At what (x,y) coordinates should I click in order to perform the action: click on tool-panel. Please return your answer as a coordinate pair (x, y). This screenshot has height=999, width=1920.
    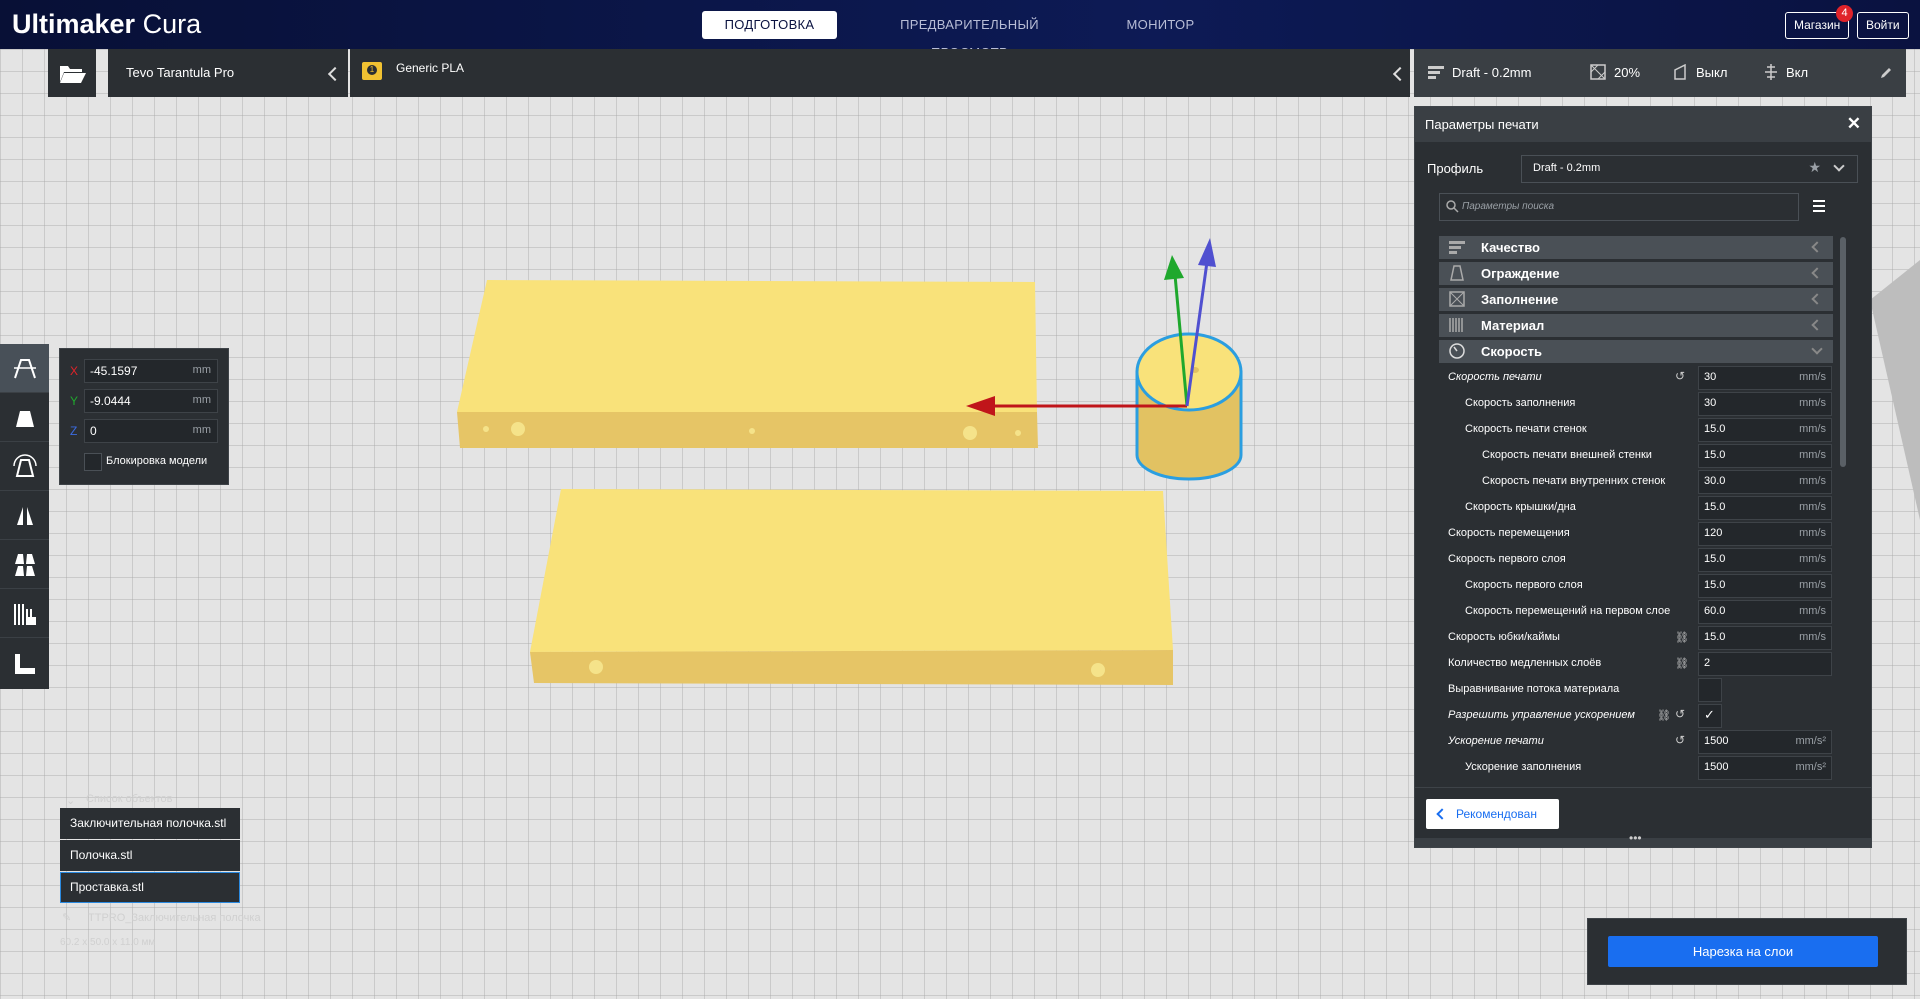
    Looking at the image, I should click on (24, 516).